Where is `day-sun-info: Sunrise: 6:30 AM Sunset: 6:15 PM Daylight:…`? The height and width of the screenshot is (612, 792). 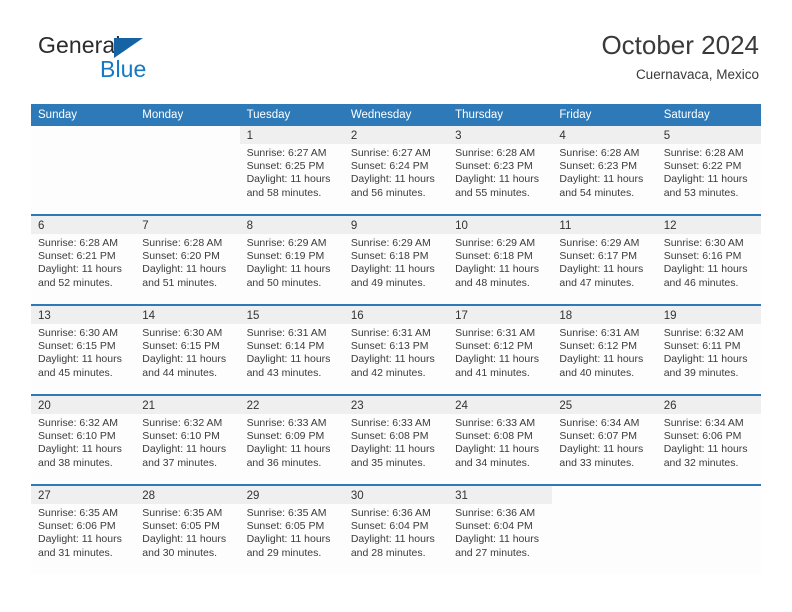 day-sun-info: Sunrise: 6:30 AM Sunset: 6:15 PM Daylight:… is located at coordinates (83, 352).